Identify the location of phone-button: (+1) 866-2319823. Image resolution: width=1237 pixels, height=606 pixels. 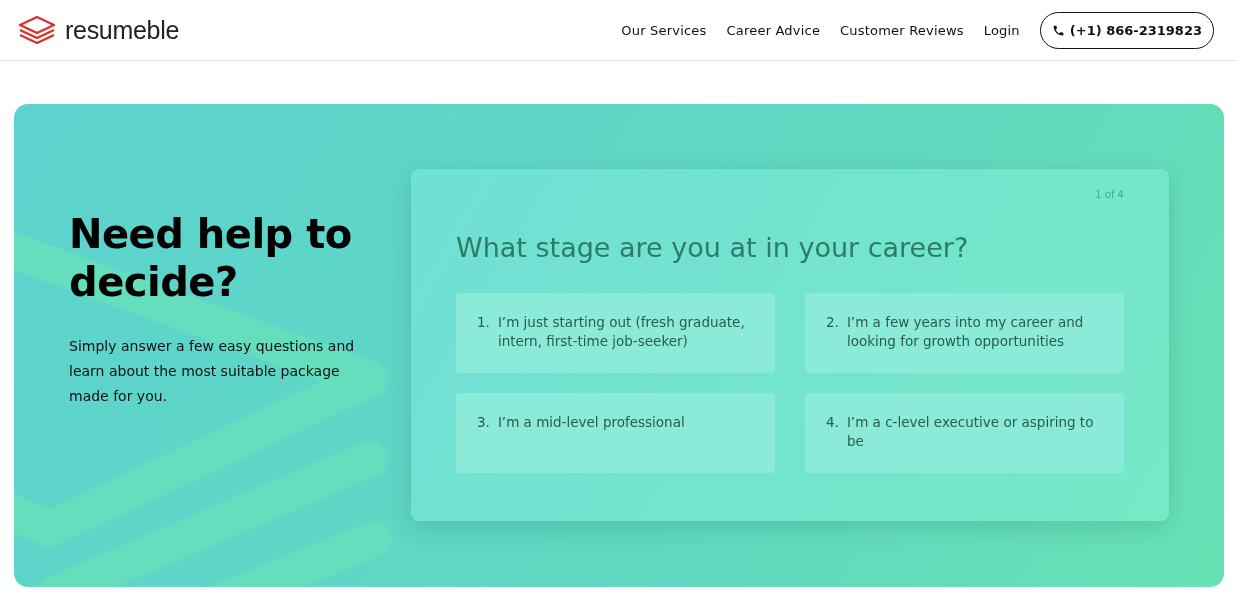
(1126, 30).